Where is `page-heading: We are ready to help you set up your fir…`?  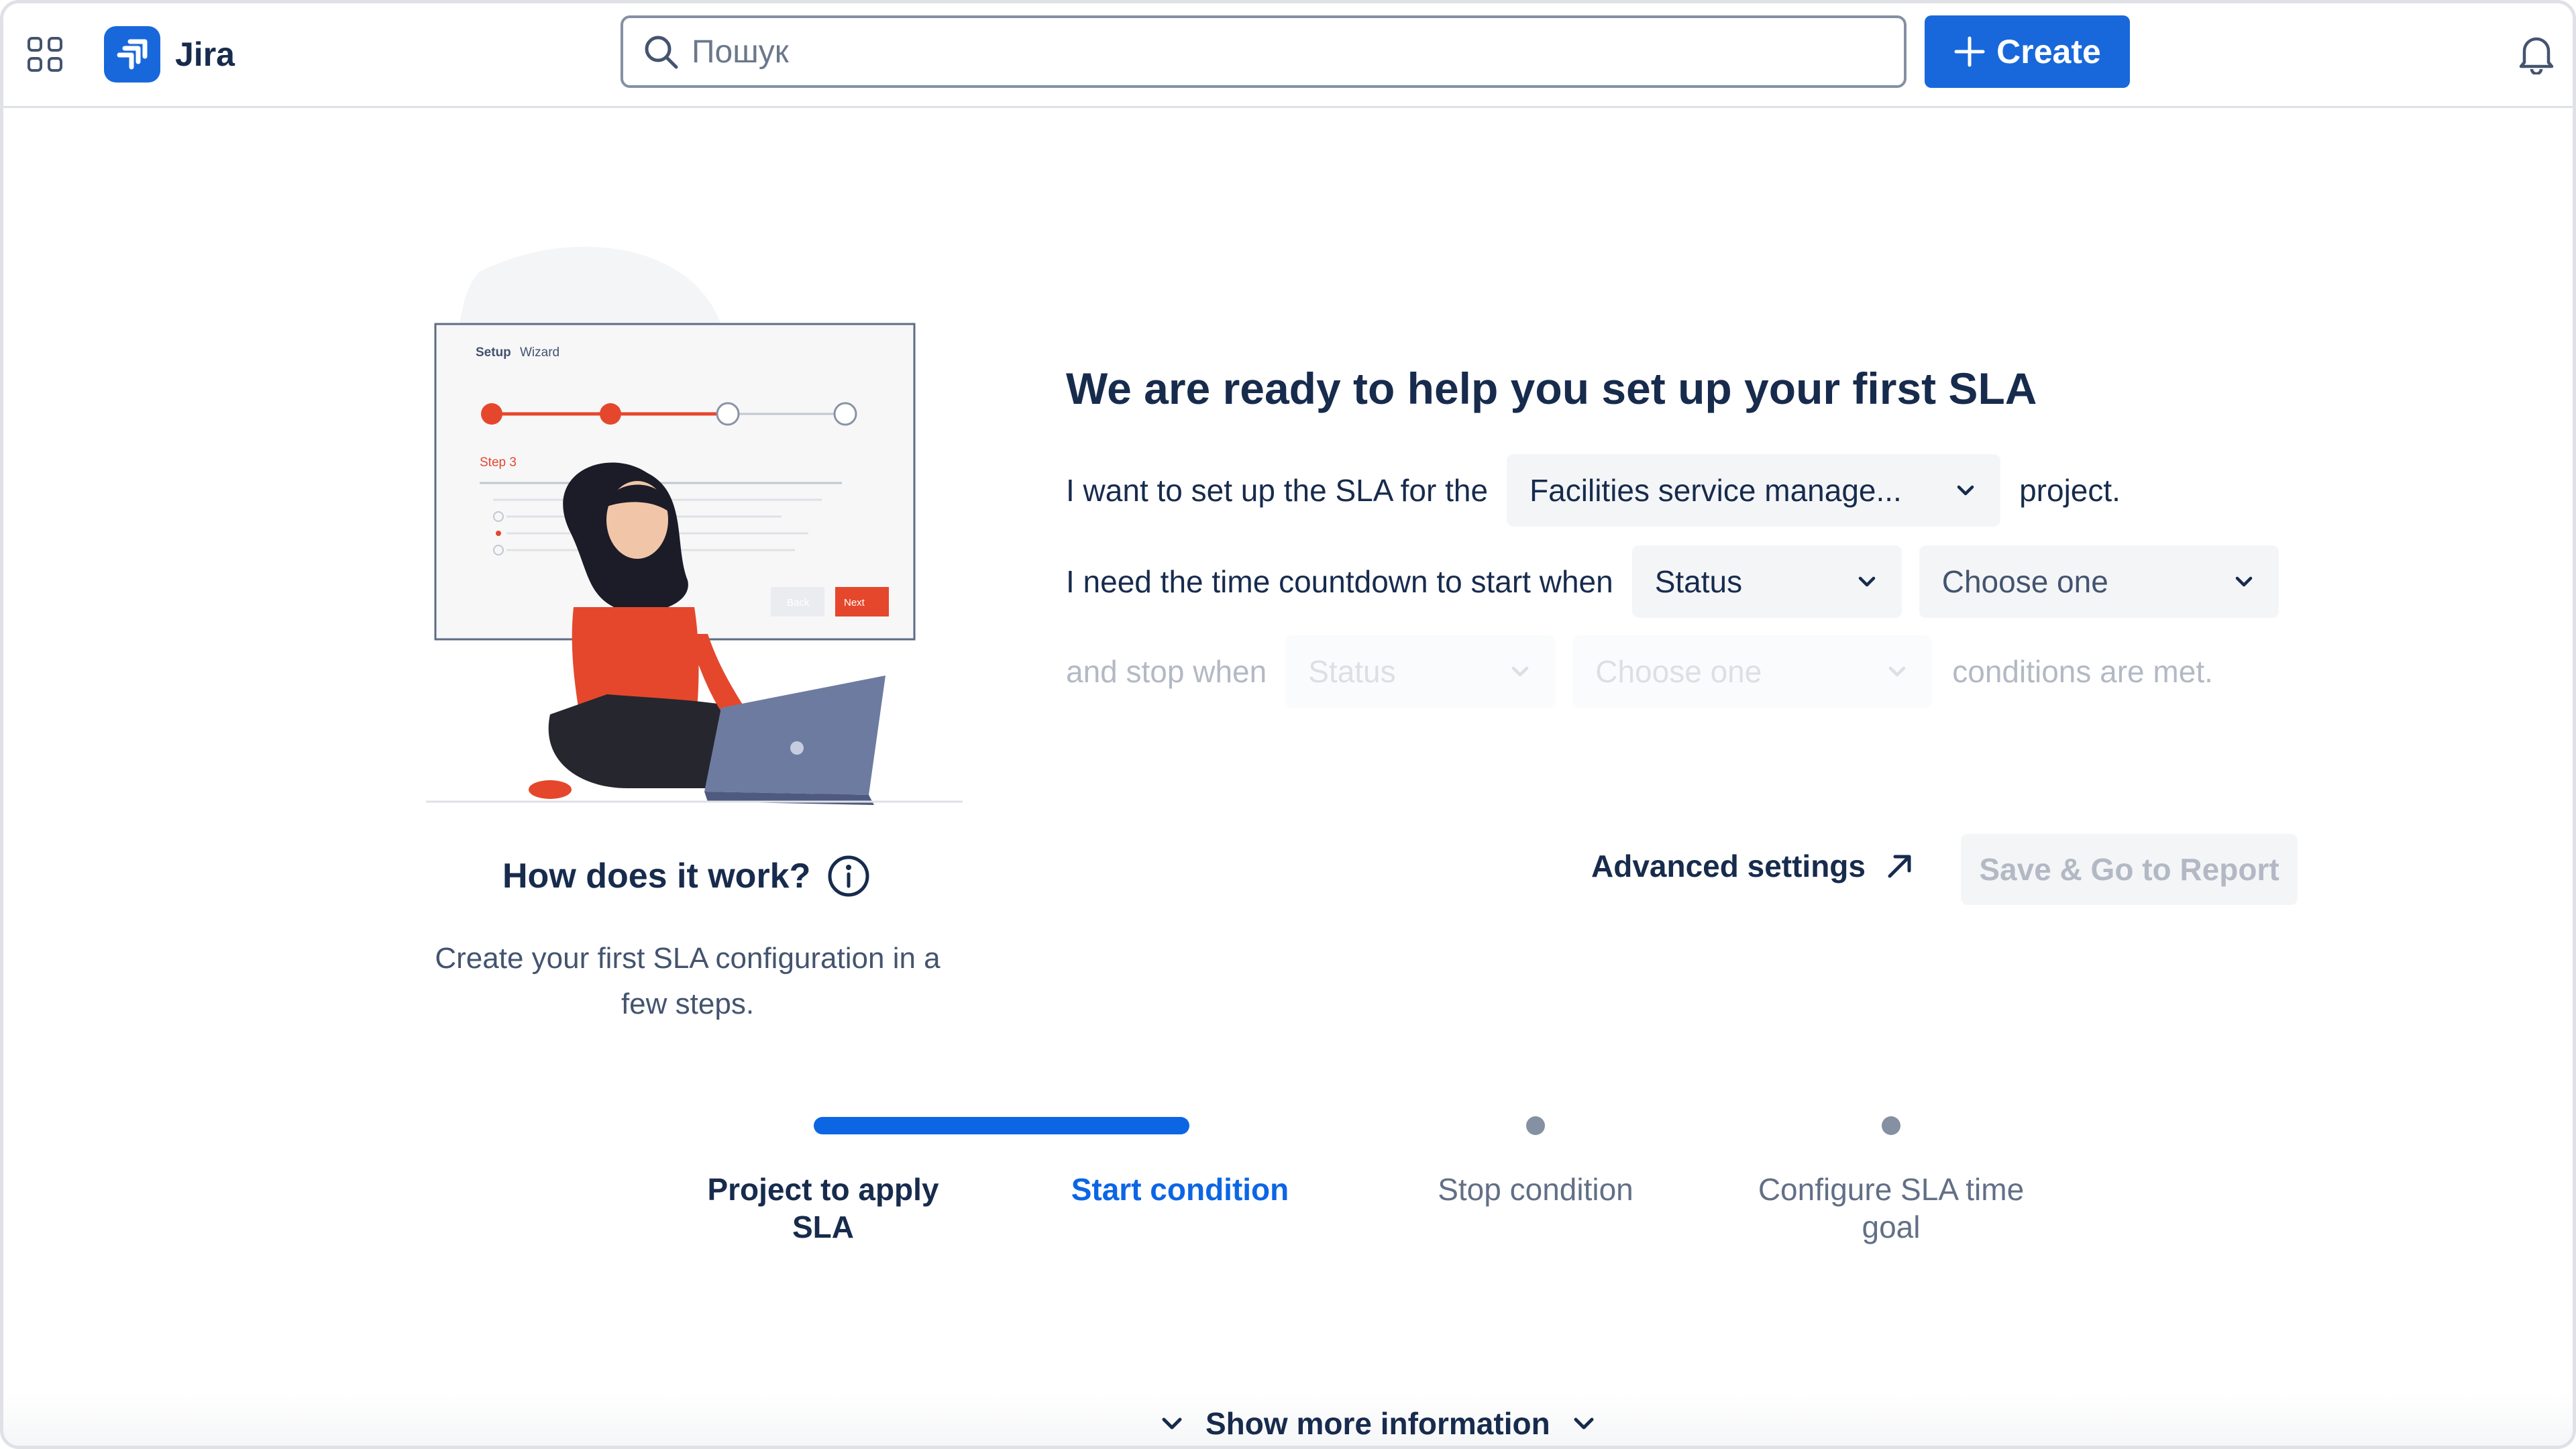 page-heading: We are ready to help you set up your fir… is located at coordinates (1551, 388).